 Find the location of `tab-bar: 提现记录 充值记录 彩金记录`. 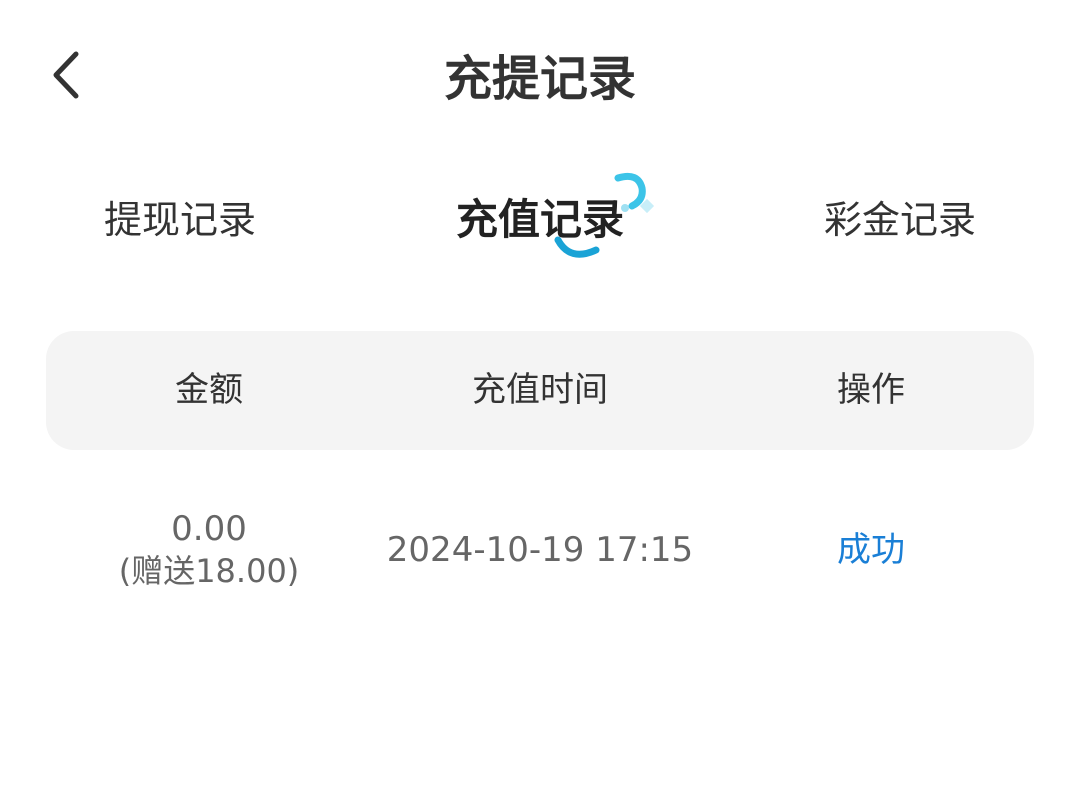

tab-bar: 提现记录 充值记录 彩金记录 is located at coordinates (540, 225).